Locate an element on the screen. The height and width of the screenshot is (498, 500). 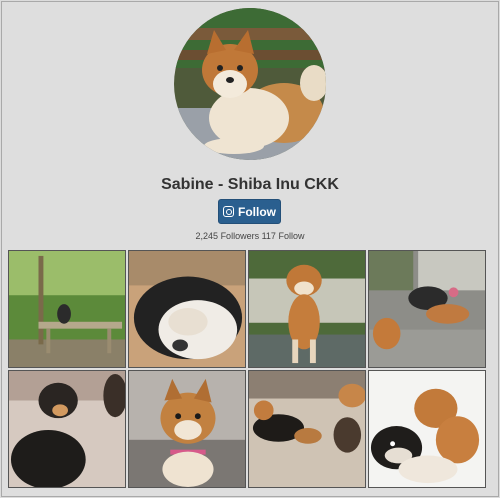
photo-dog-on-picnic-table is located at coordinates (67, 309).